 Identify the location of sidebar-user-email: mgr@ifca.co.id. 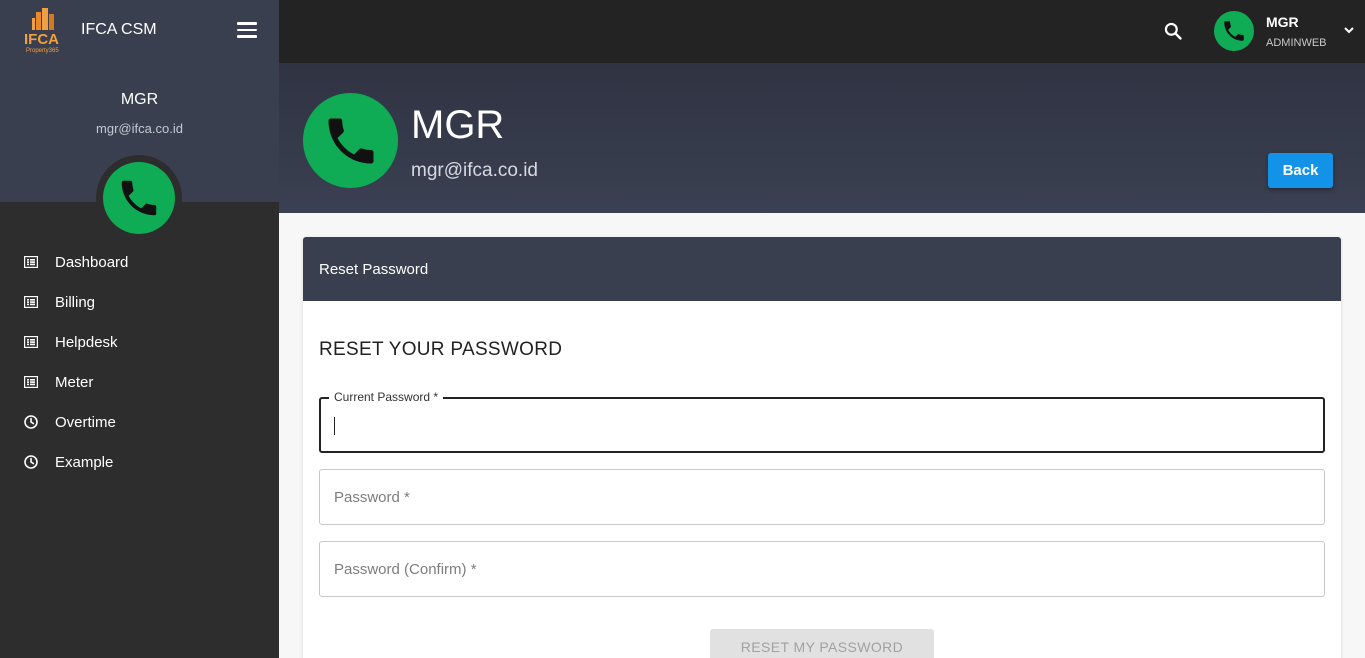
(139, 128).